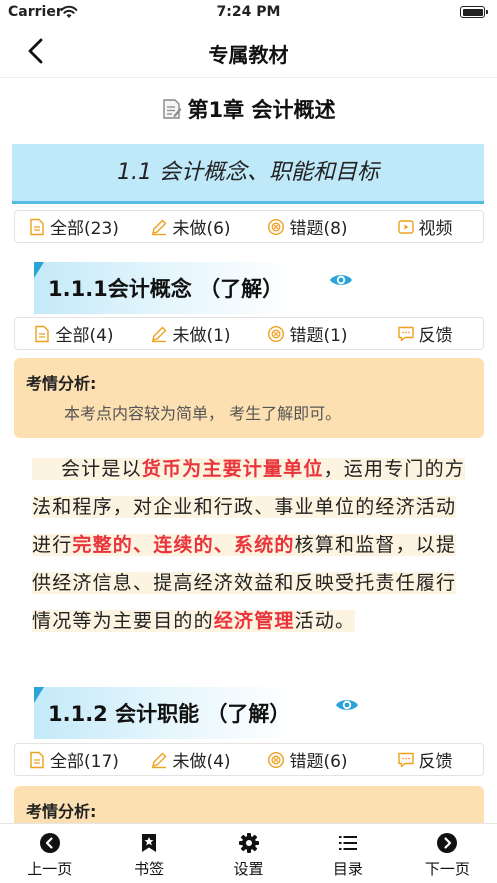 The width and height of the screenshot is (497, 883). I want to click on section-banner: 1.1 会计概念、职能和目标, so click(248, 174).